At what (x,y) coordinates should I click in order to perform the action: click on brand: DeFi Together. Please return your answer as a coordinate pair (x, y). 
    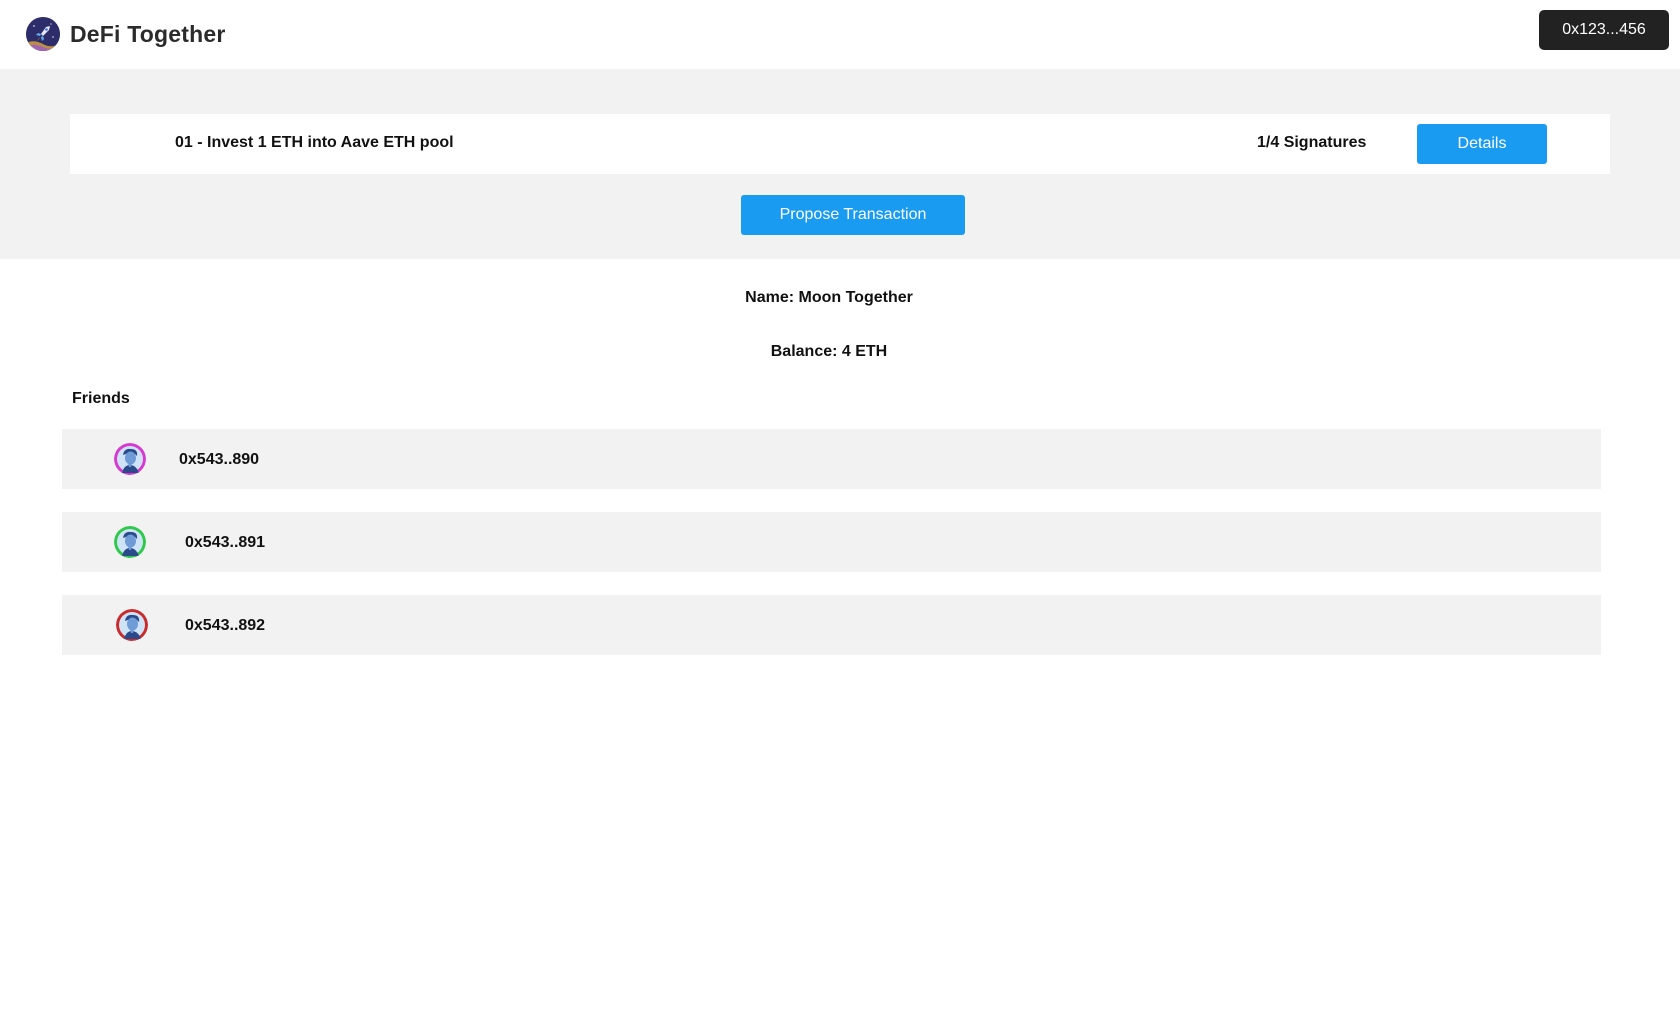
    Looking at the image, I should click on (126, 34).